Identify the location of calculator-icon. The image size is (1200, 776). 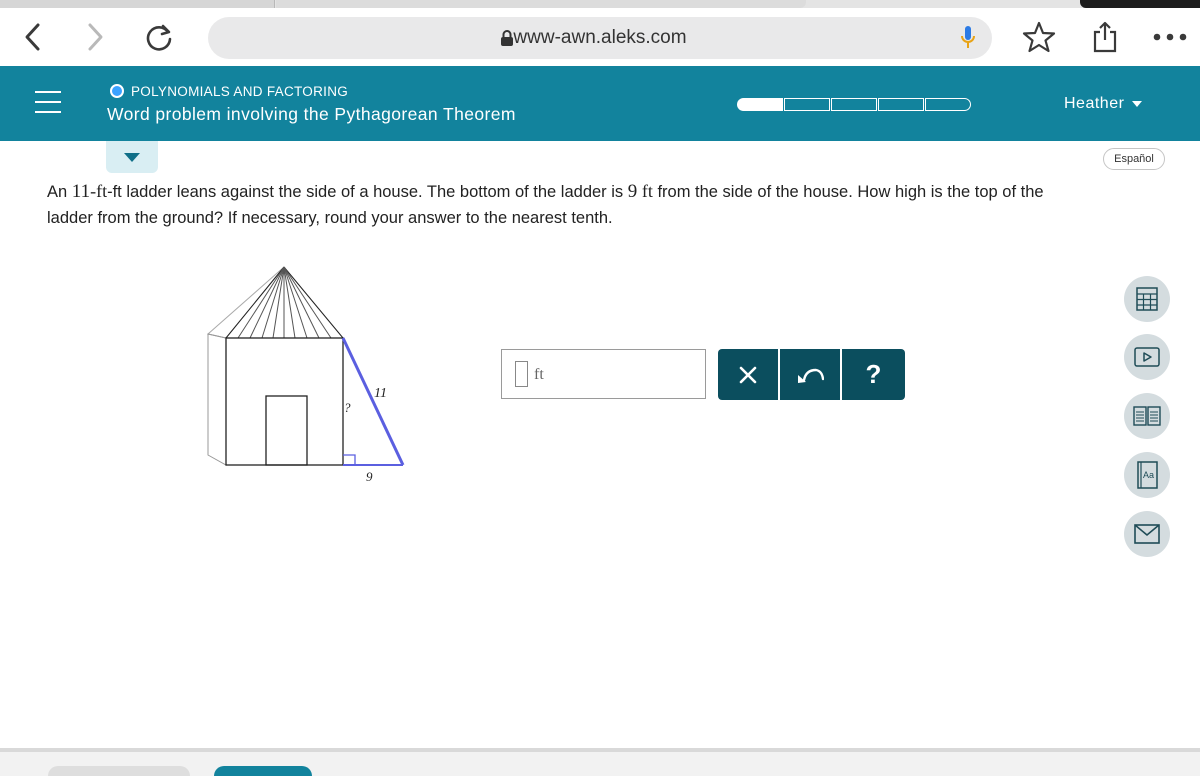
(1147, 299).